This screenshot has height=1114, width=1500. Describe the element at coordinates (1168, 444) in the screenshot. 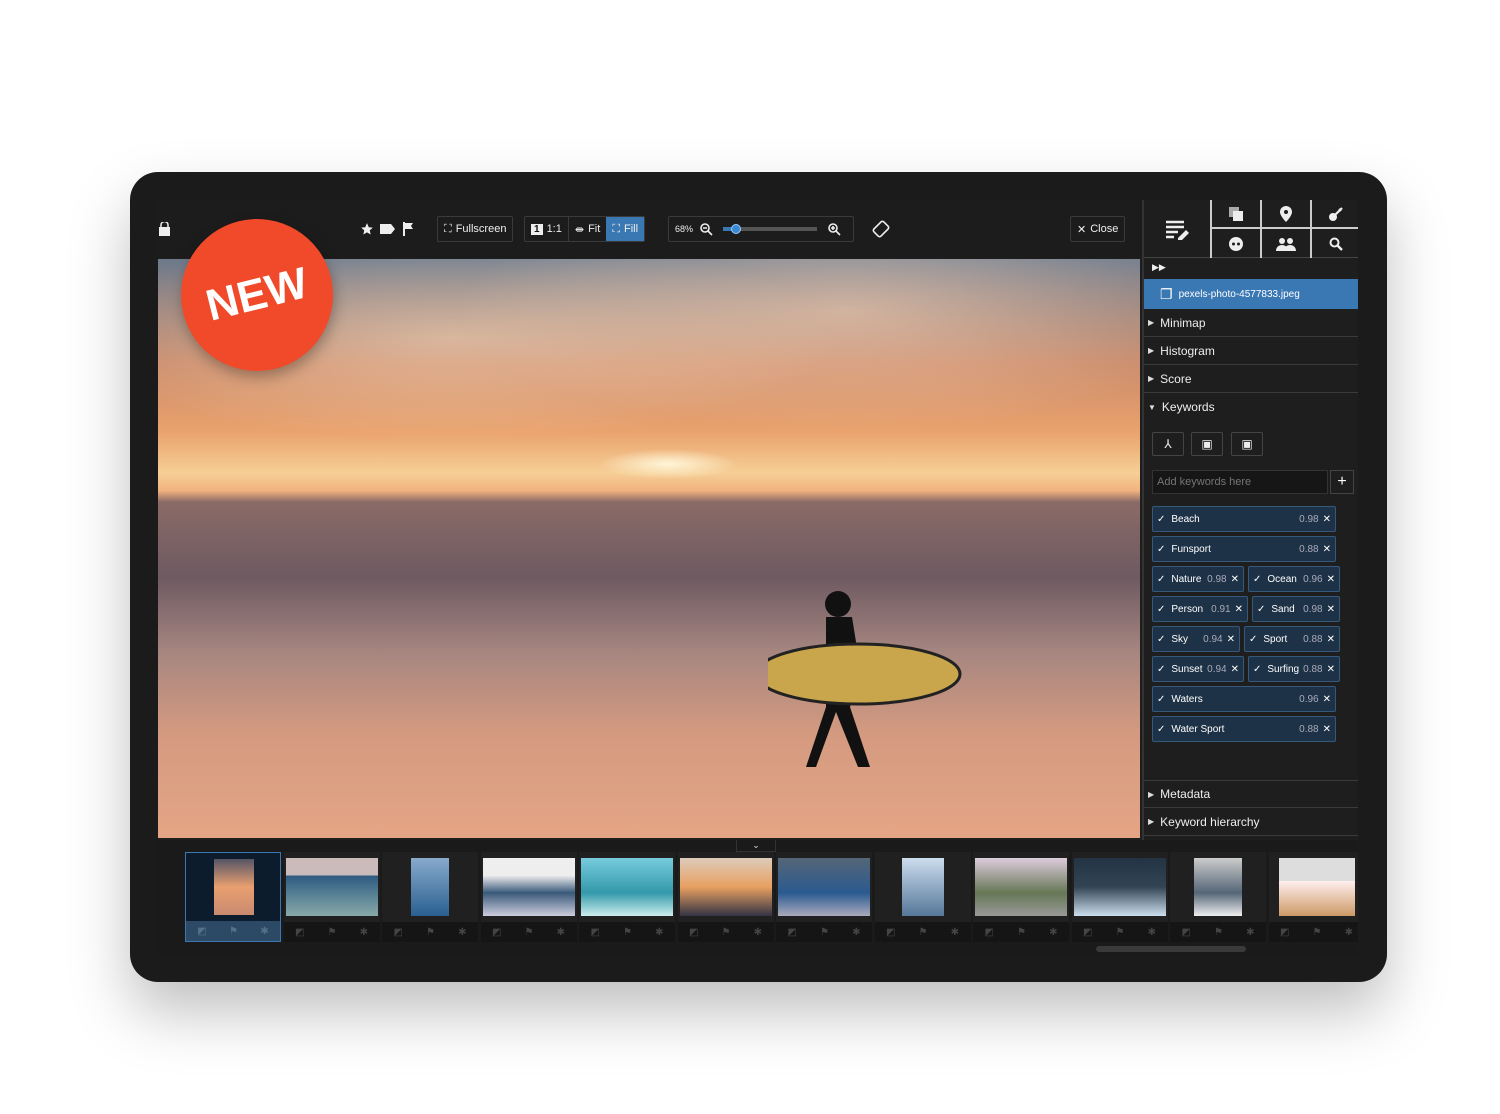

I see `merge-keywords-button: ⅄` at that location.